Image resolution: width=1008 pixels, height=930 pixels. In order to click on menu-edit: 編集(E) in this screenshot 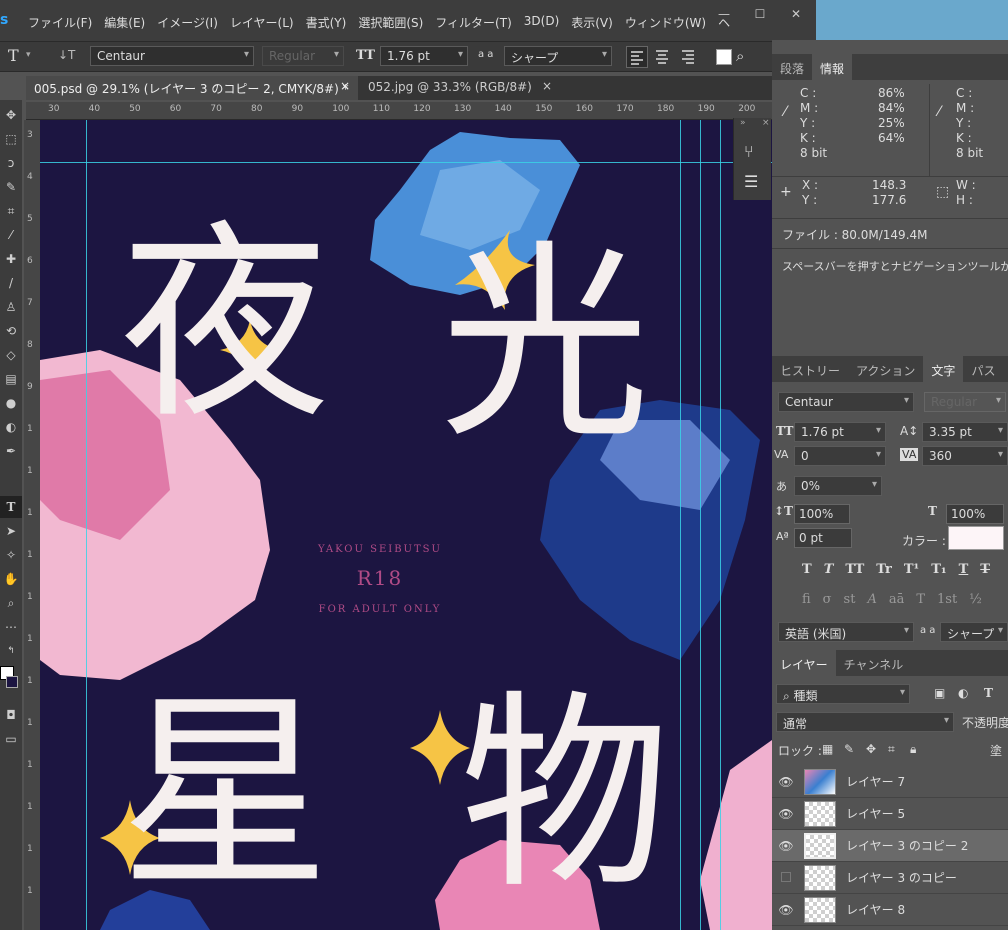, I will do `click(124, 22)`.